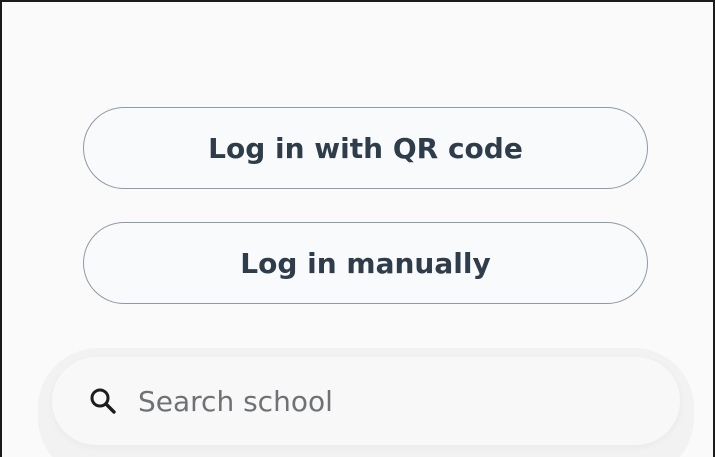  What do you see at coordinates (103, 401) in the screenshot?
I see `search-icon` at bounding box center [103, 401].